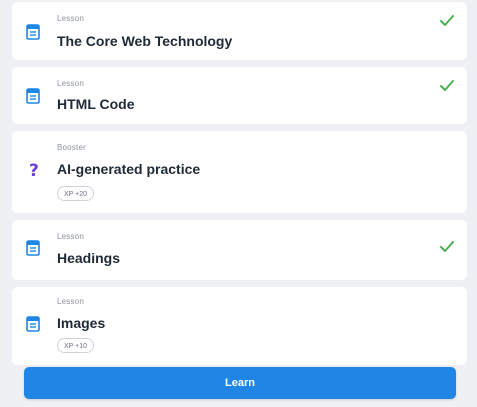 The width and height of the screenshot is (477, 407). I want to click on item-kind-label: Booster, so click(71, 147).